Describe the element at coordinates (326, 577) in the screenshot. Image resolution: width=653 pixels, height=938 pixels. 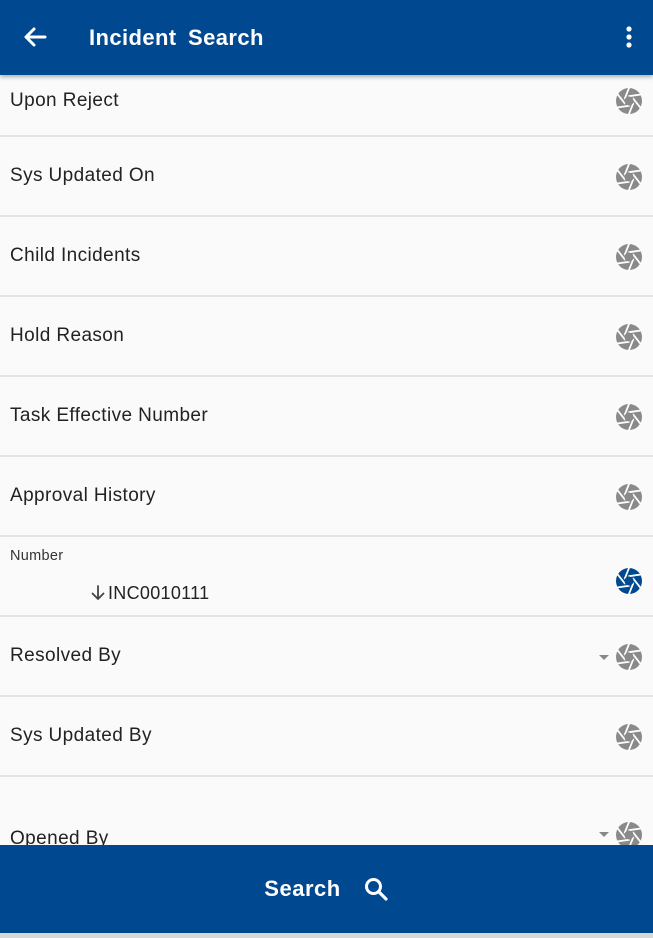
I see `field-number: Number INC0010111` at that location.